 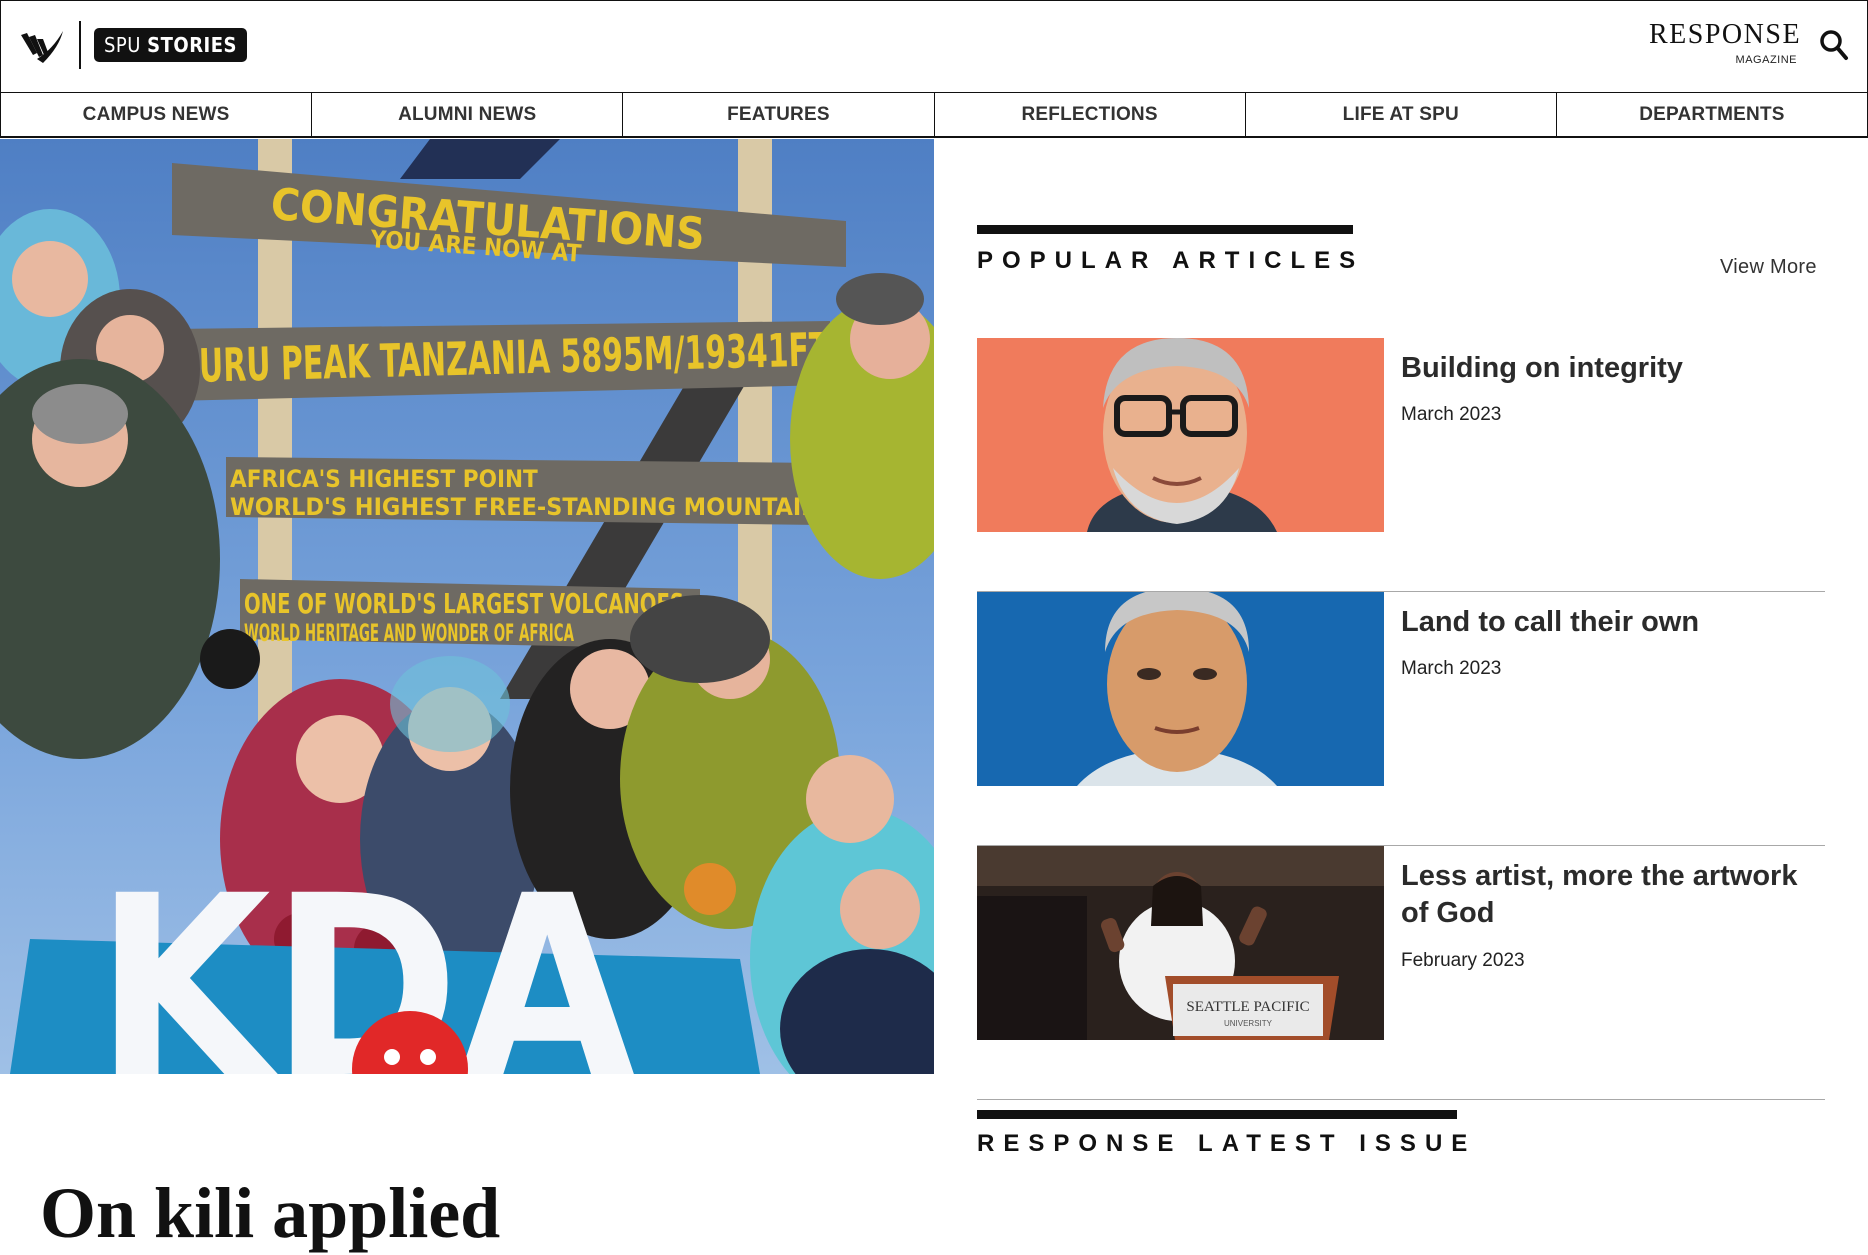 I want to click on response-magazine-logo: RESPONSE MAGAZINE, so click(x=1725, y=42).